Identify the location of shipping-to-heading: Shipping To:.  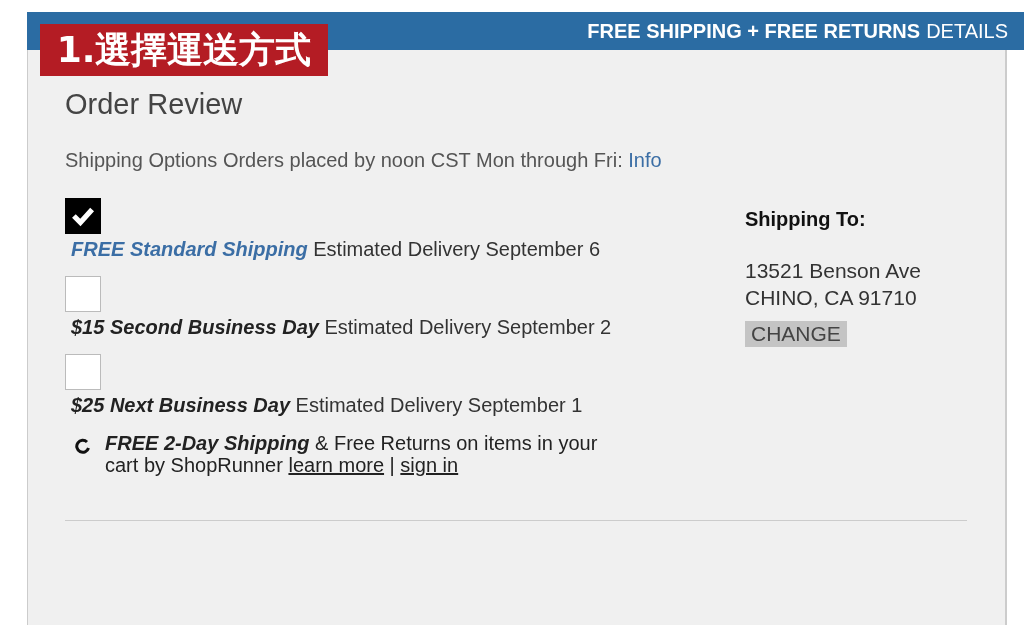
(806, 219).